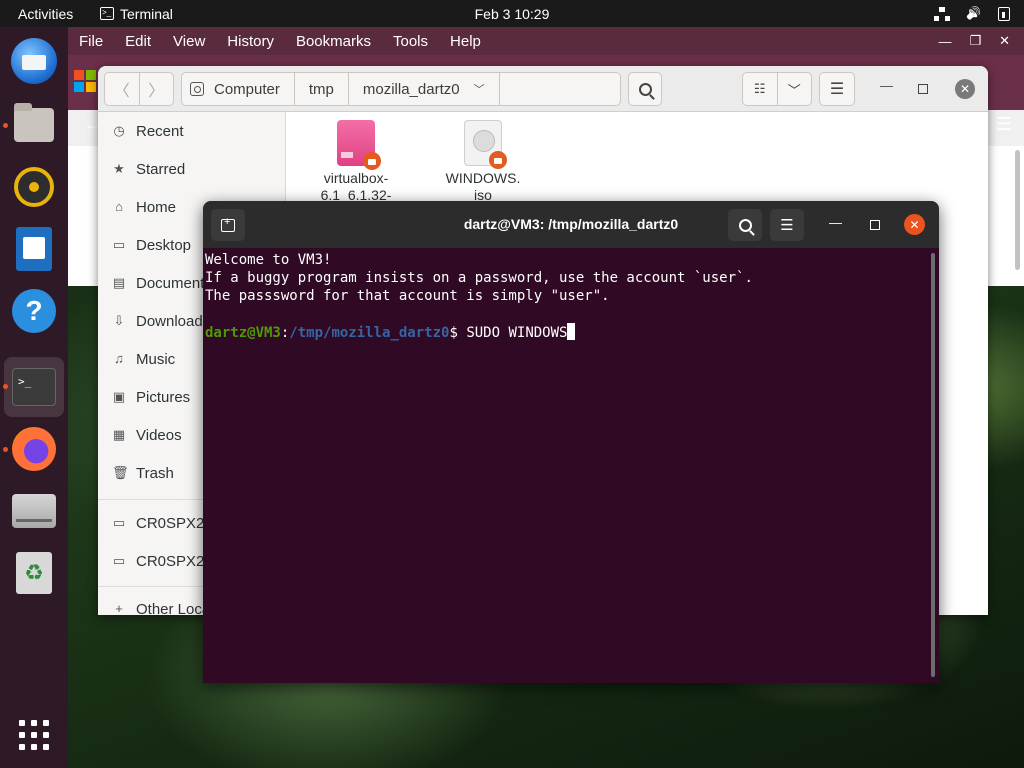  I want to click on crumb-label: tmp, so click(321, 89).